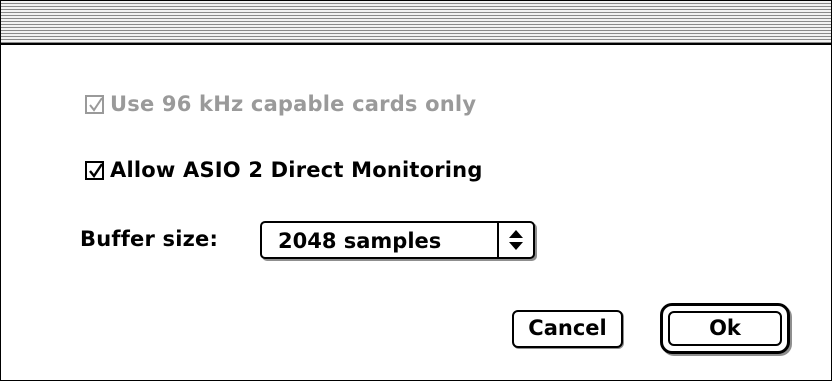  I want to click on use-96khz-option: Use 96 kHz capable cards only, so click(280, 104).